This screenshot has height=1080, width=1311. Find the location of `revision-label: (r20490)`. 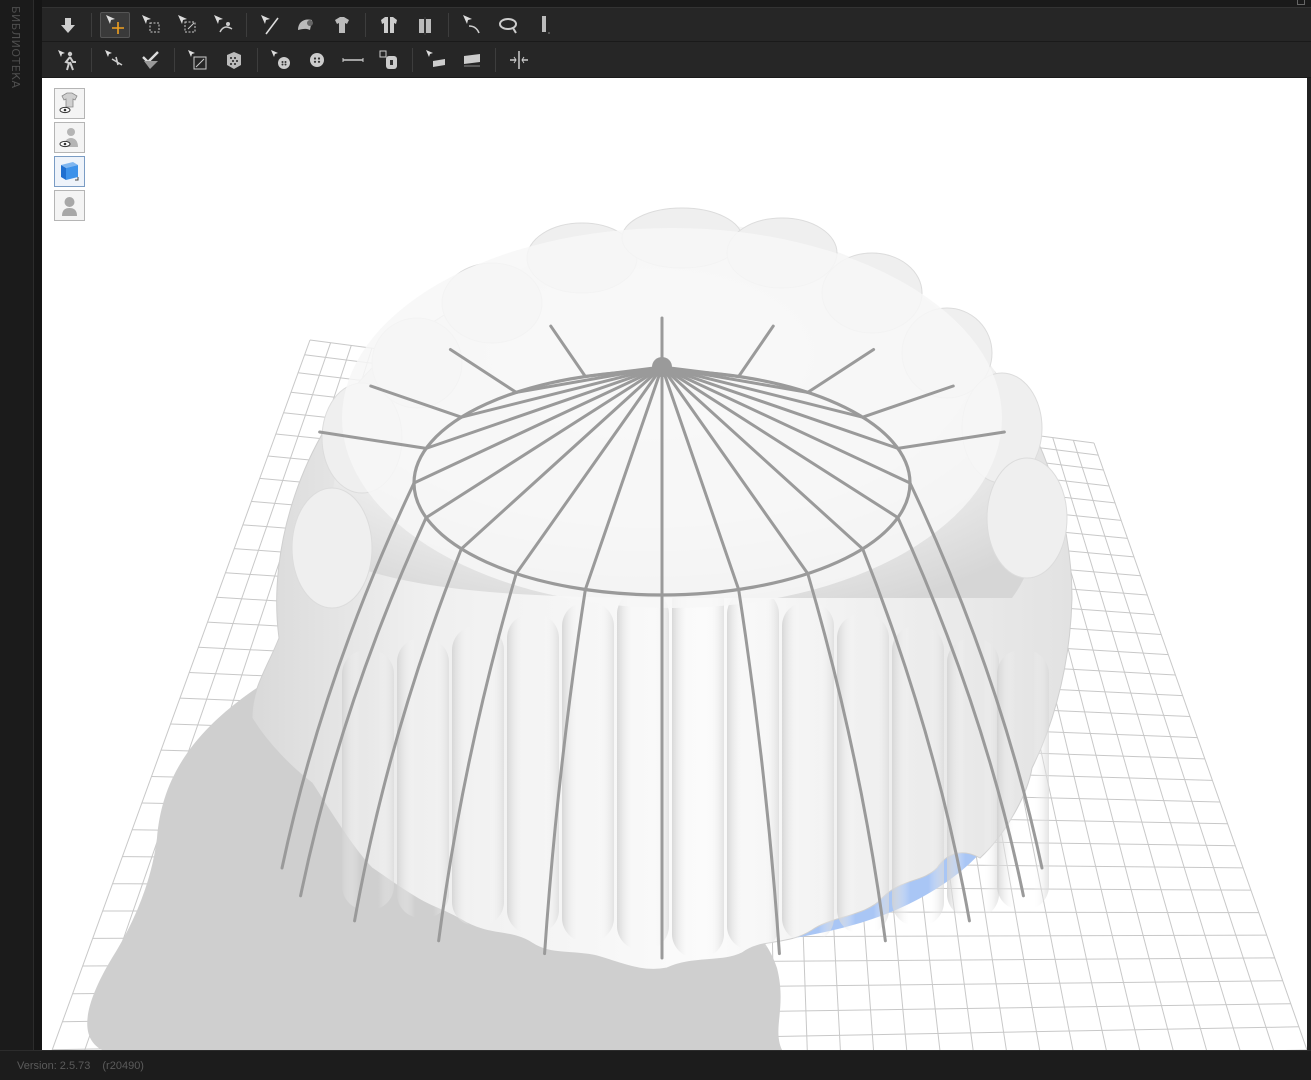

revision-label: (r20490) is located at coordinates (123, 1065).